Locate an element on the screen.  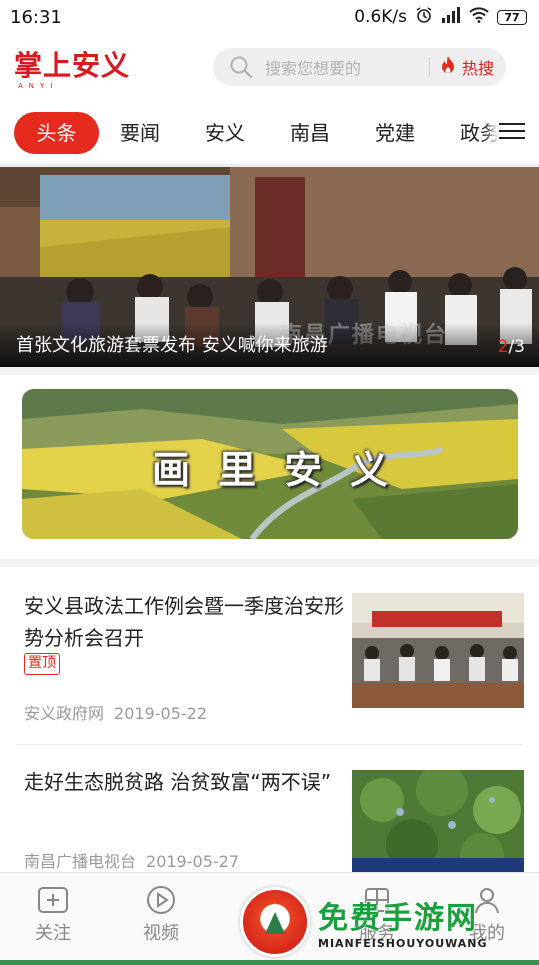
promo-banner: 画里安义 is located at coordinates (270, 464).